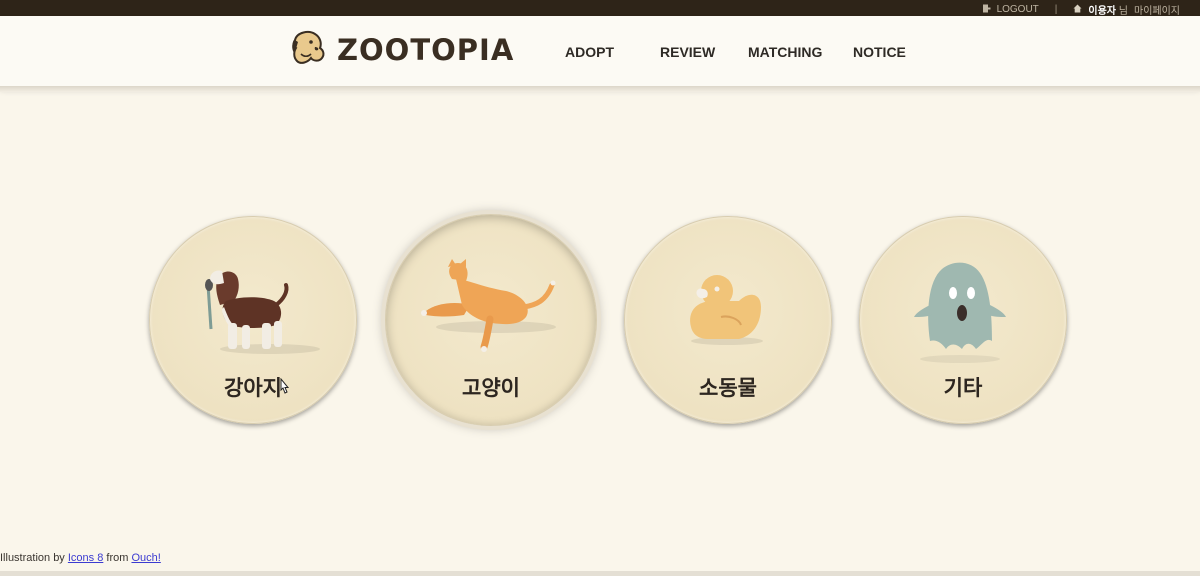  What do you see at coordinates (1157, 9) in the screenshot?
I see `mypage-link: 마이페이지` at bounding box center [1157, 9].